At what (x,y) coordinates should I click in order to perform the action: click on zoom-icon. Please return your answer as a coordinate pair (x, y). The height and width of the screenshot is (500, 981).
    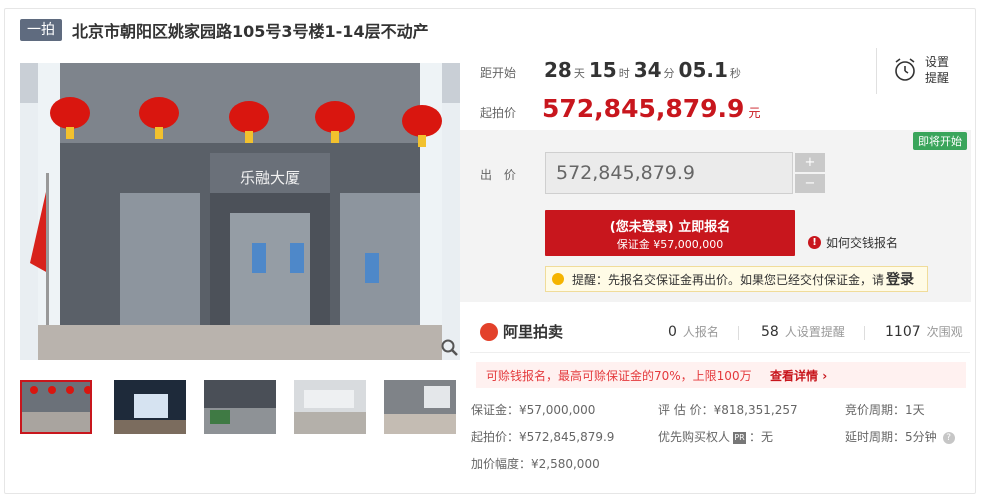
    Looking at the image, I should click on (450, 348).